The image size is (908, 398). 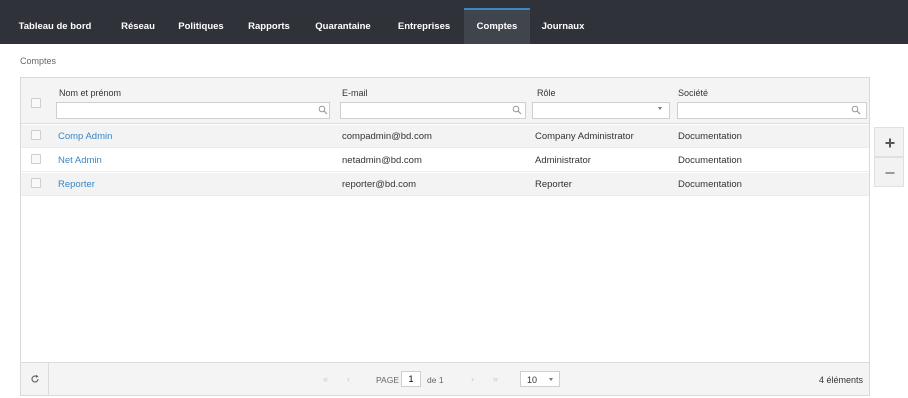 I want to click on account-role: Reporter, so click(x=553, y=184).